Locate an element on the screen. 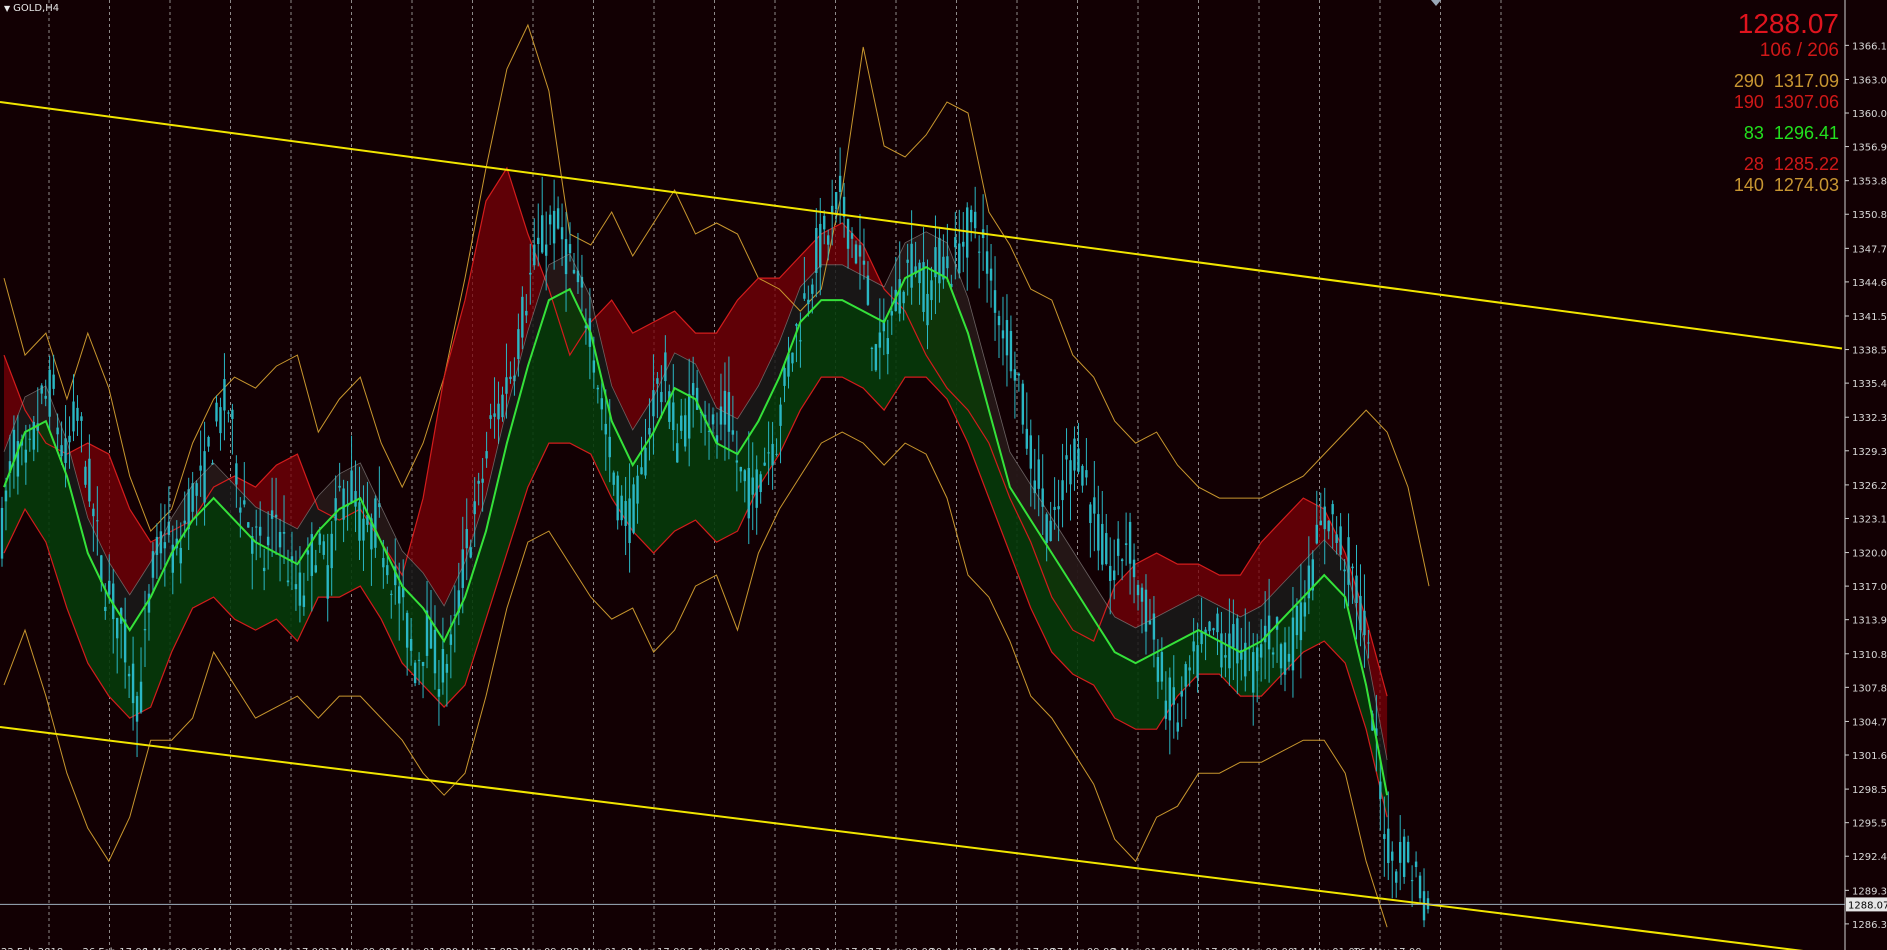 This screenshot has height=950, width=1887. y-tick-label: 1353.85 is located at coordinates (1869, 182).